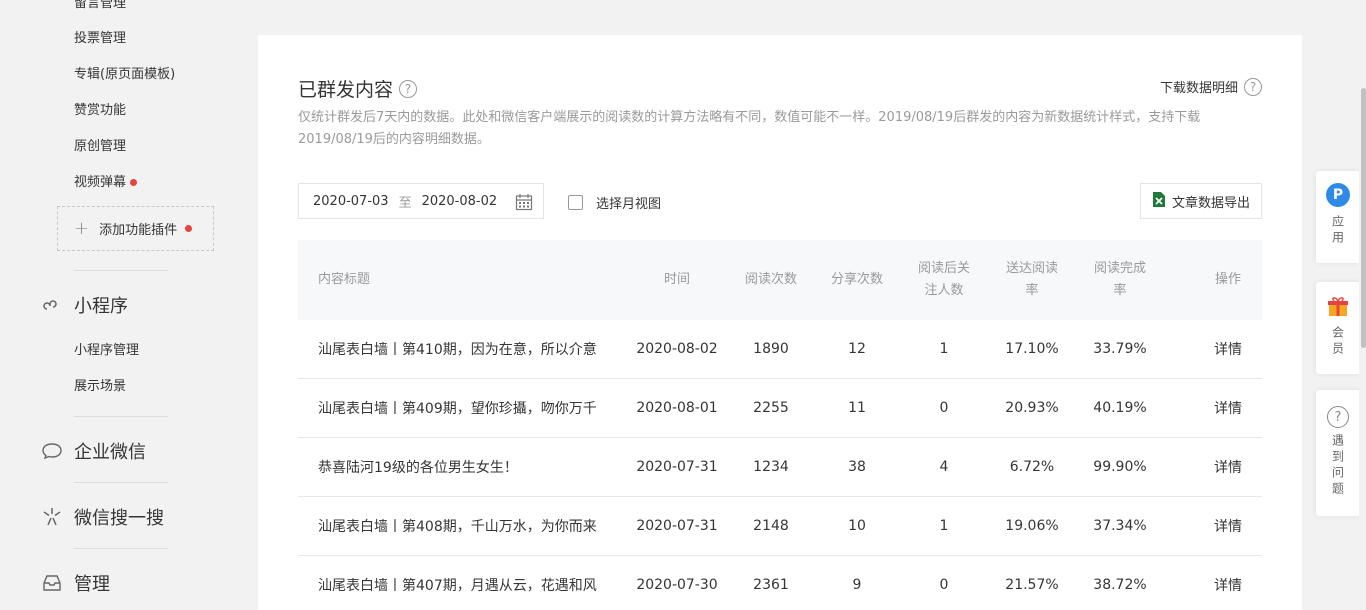 The width and height of the screenshot is (1366, 610). Describe the element at coordinates (771, 585) in the screenshot. I see `row-reads: 2361` at that location.